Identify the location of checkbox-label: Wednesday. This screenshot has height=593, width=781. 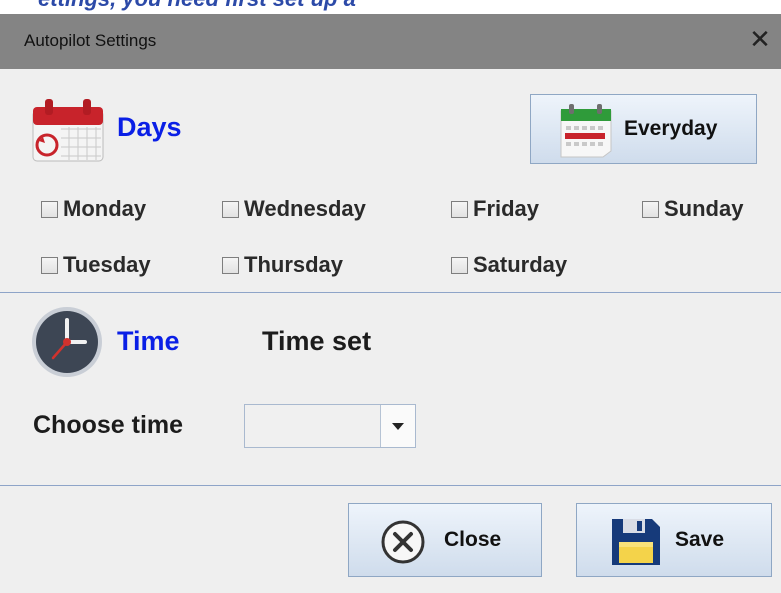
(305, 208).